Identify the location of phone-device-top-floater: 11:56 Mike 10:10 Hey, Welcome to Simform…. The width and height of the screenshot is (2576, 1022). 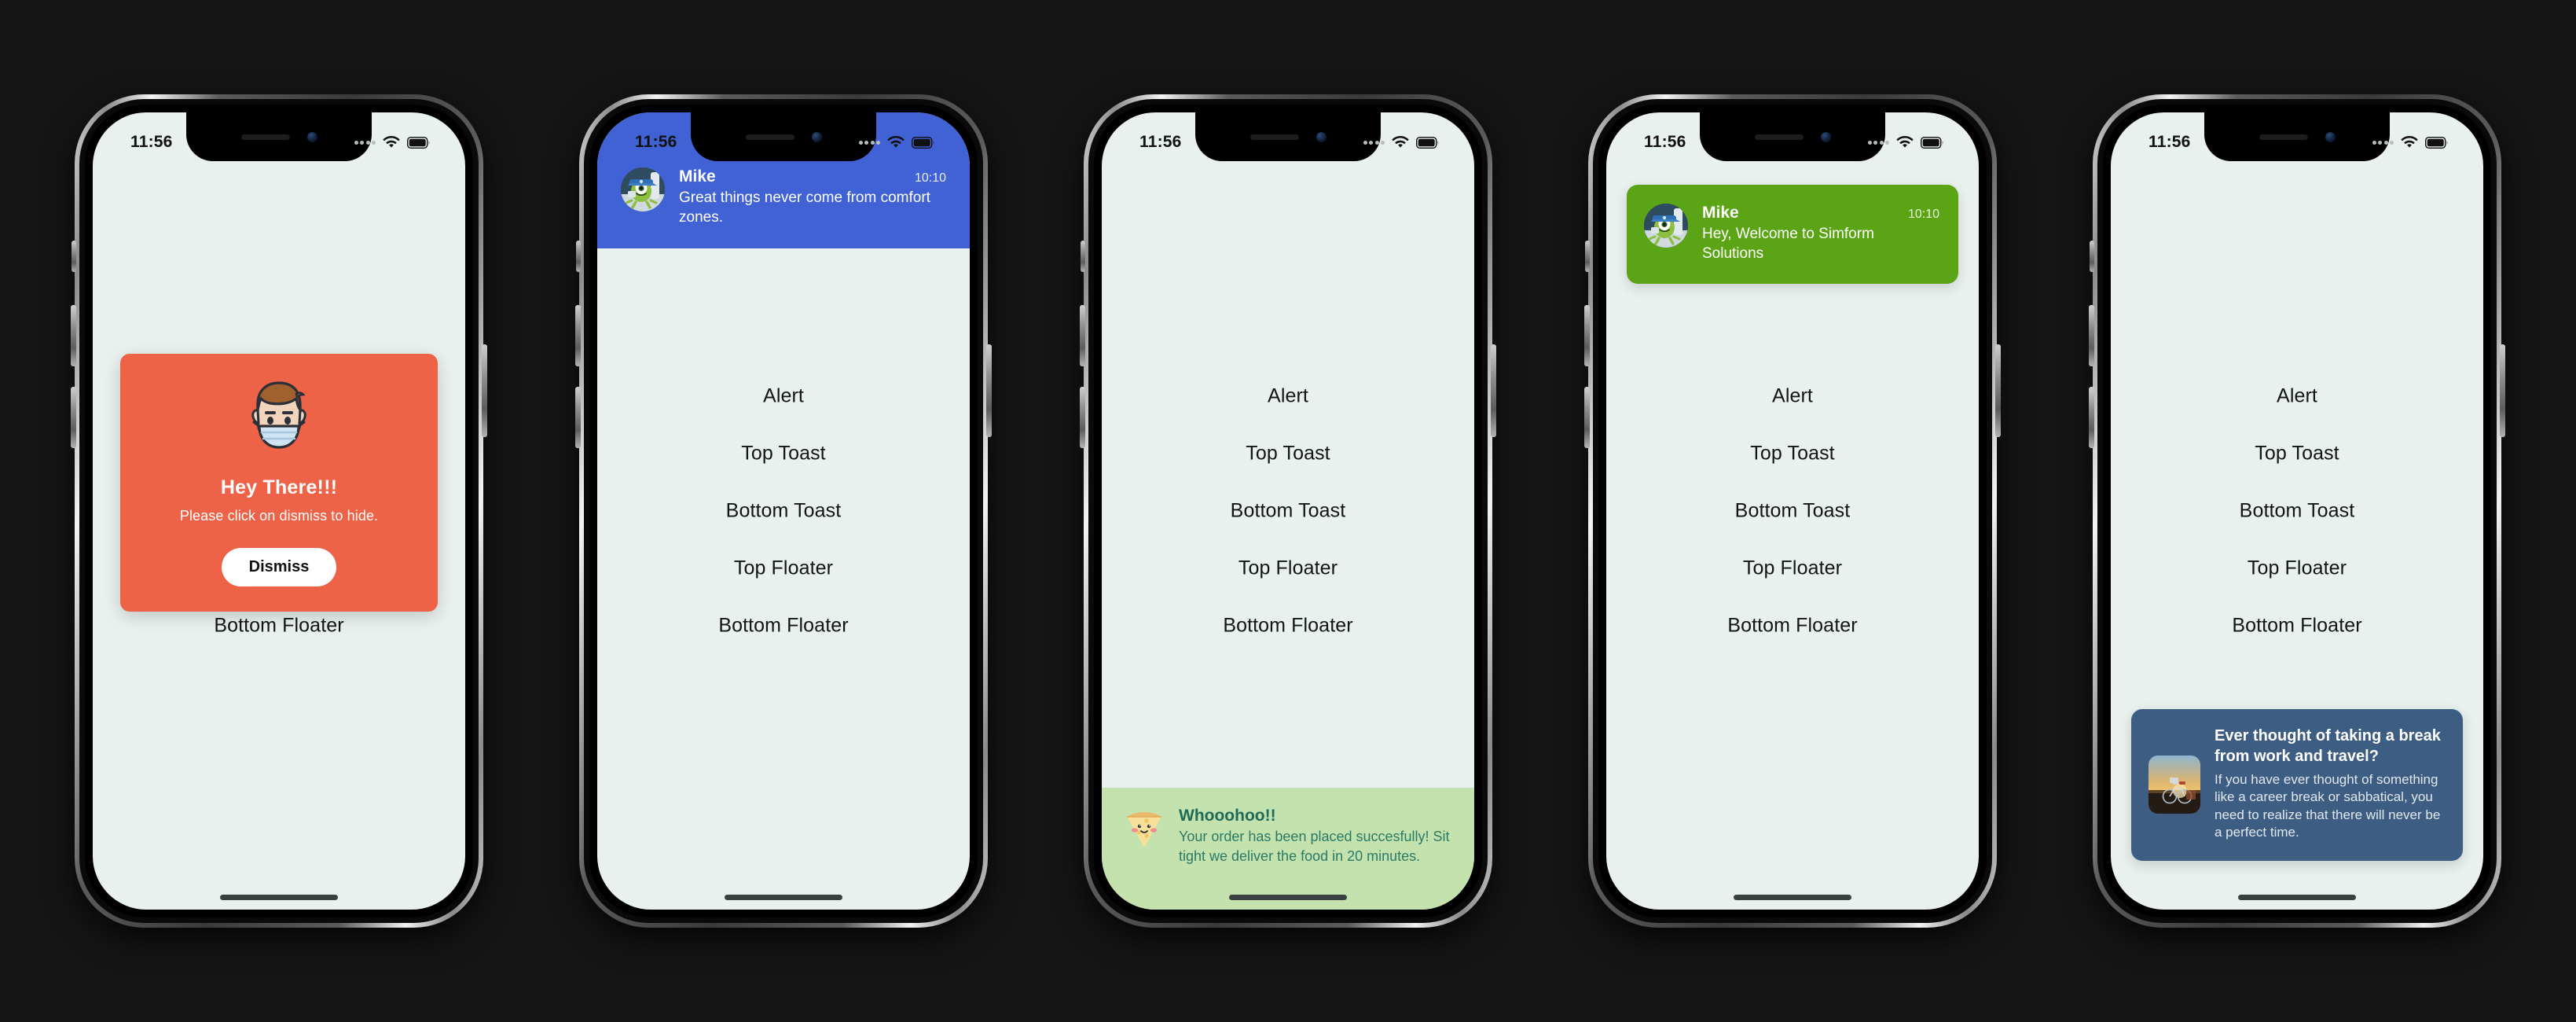
(1792, 511).